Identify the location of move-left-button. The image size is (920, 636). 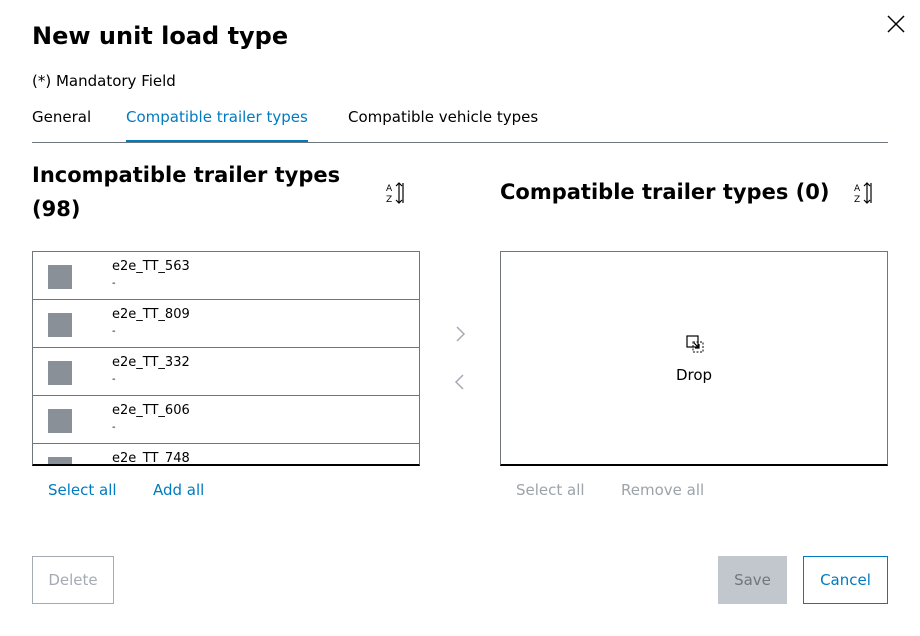
(460, 382).